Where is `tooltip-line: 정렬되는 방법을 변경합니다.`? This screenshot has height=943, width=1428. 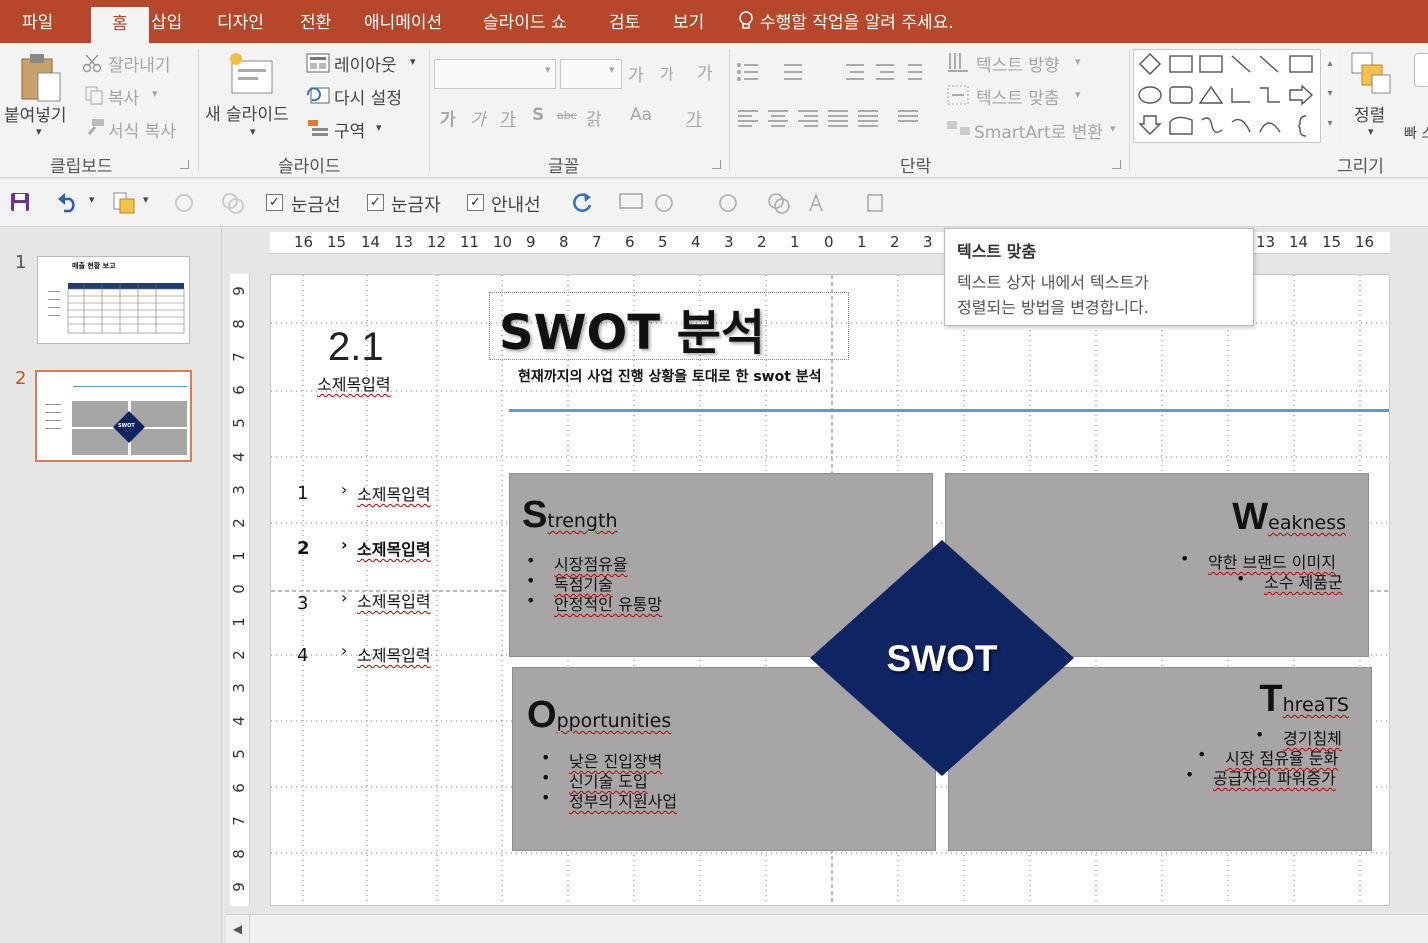
tooltip-line: 정렬되는 방법을 변경합니다. is located at coordinates (1053, 307).